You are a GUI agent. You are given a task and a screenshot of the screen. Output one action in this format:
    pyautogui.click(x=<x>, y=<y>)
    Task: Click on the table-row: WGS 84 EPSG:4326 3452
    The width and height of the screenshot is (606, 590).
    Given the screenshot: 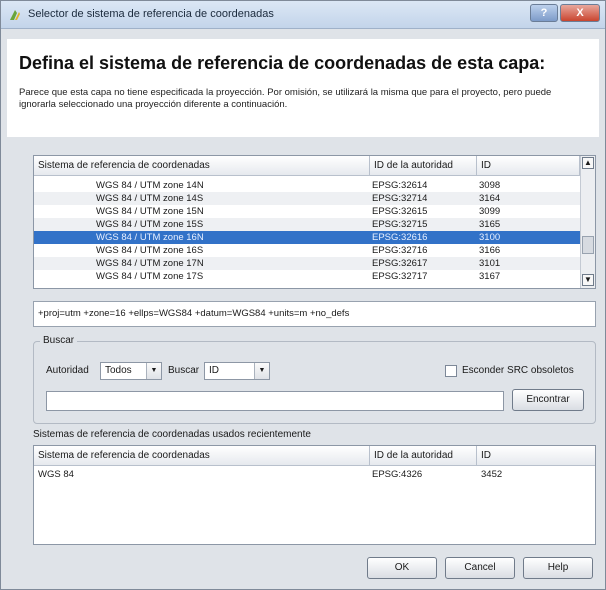 What is the action you would take?
    pyautogui.click(x=314, y=474)
    